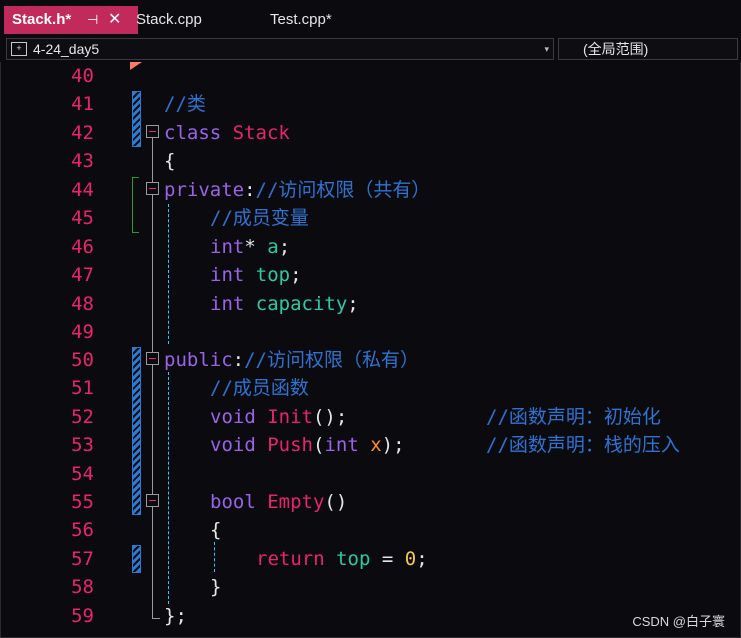 This screenshot has height=638, width=741. What do you see at coordinates (330, 417) in the screenshot?
I see `punctuation: ();` at bounding box center [330, 417].